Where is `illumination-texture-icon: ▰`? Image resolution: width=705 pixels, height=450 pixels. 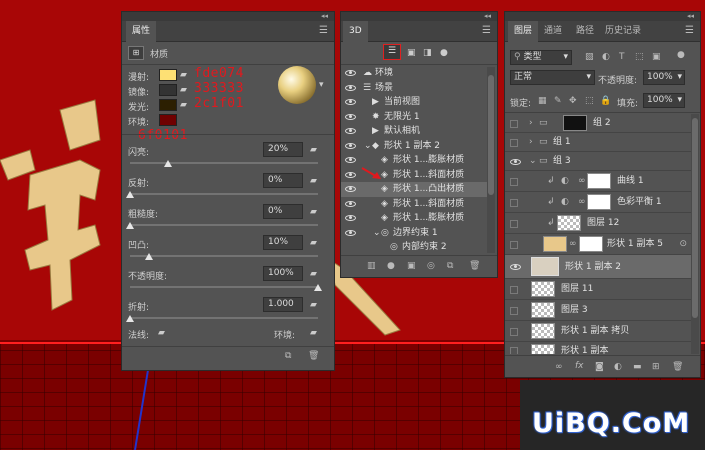 illumination-texture-icon: ▰ is located at coordinates (183, 105).